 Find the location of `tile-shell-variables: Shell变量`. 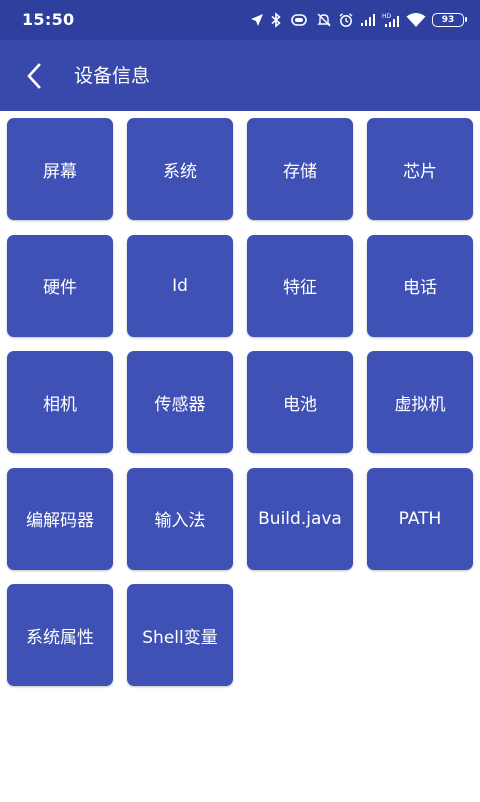

tile-shell-variables: Shell变量 is located at coordinates (180, 635).